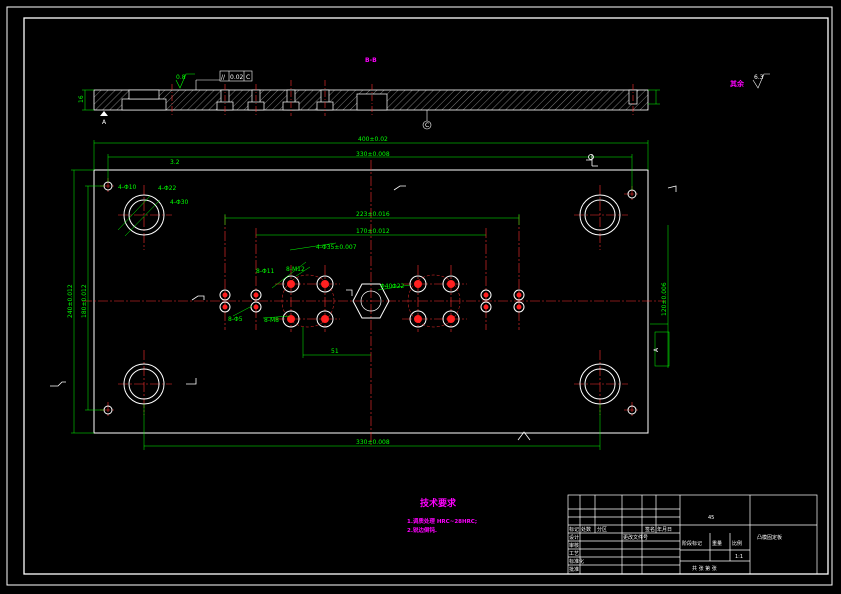 This screenshot has height=594, width=841. I want to click on dim-dia-30: 4-Φ30, so click(179, 202).